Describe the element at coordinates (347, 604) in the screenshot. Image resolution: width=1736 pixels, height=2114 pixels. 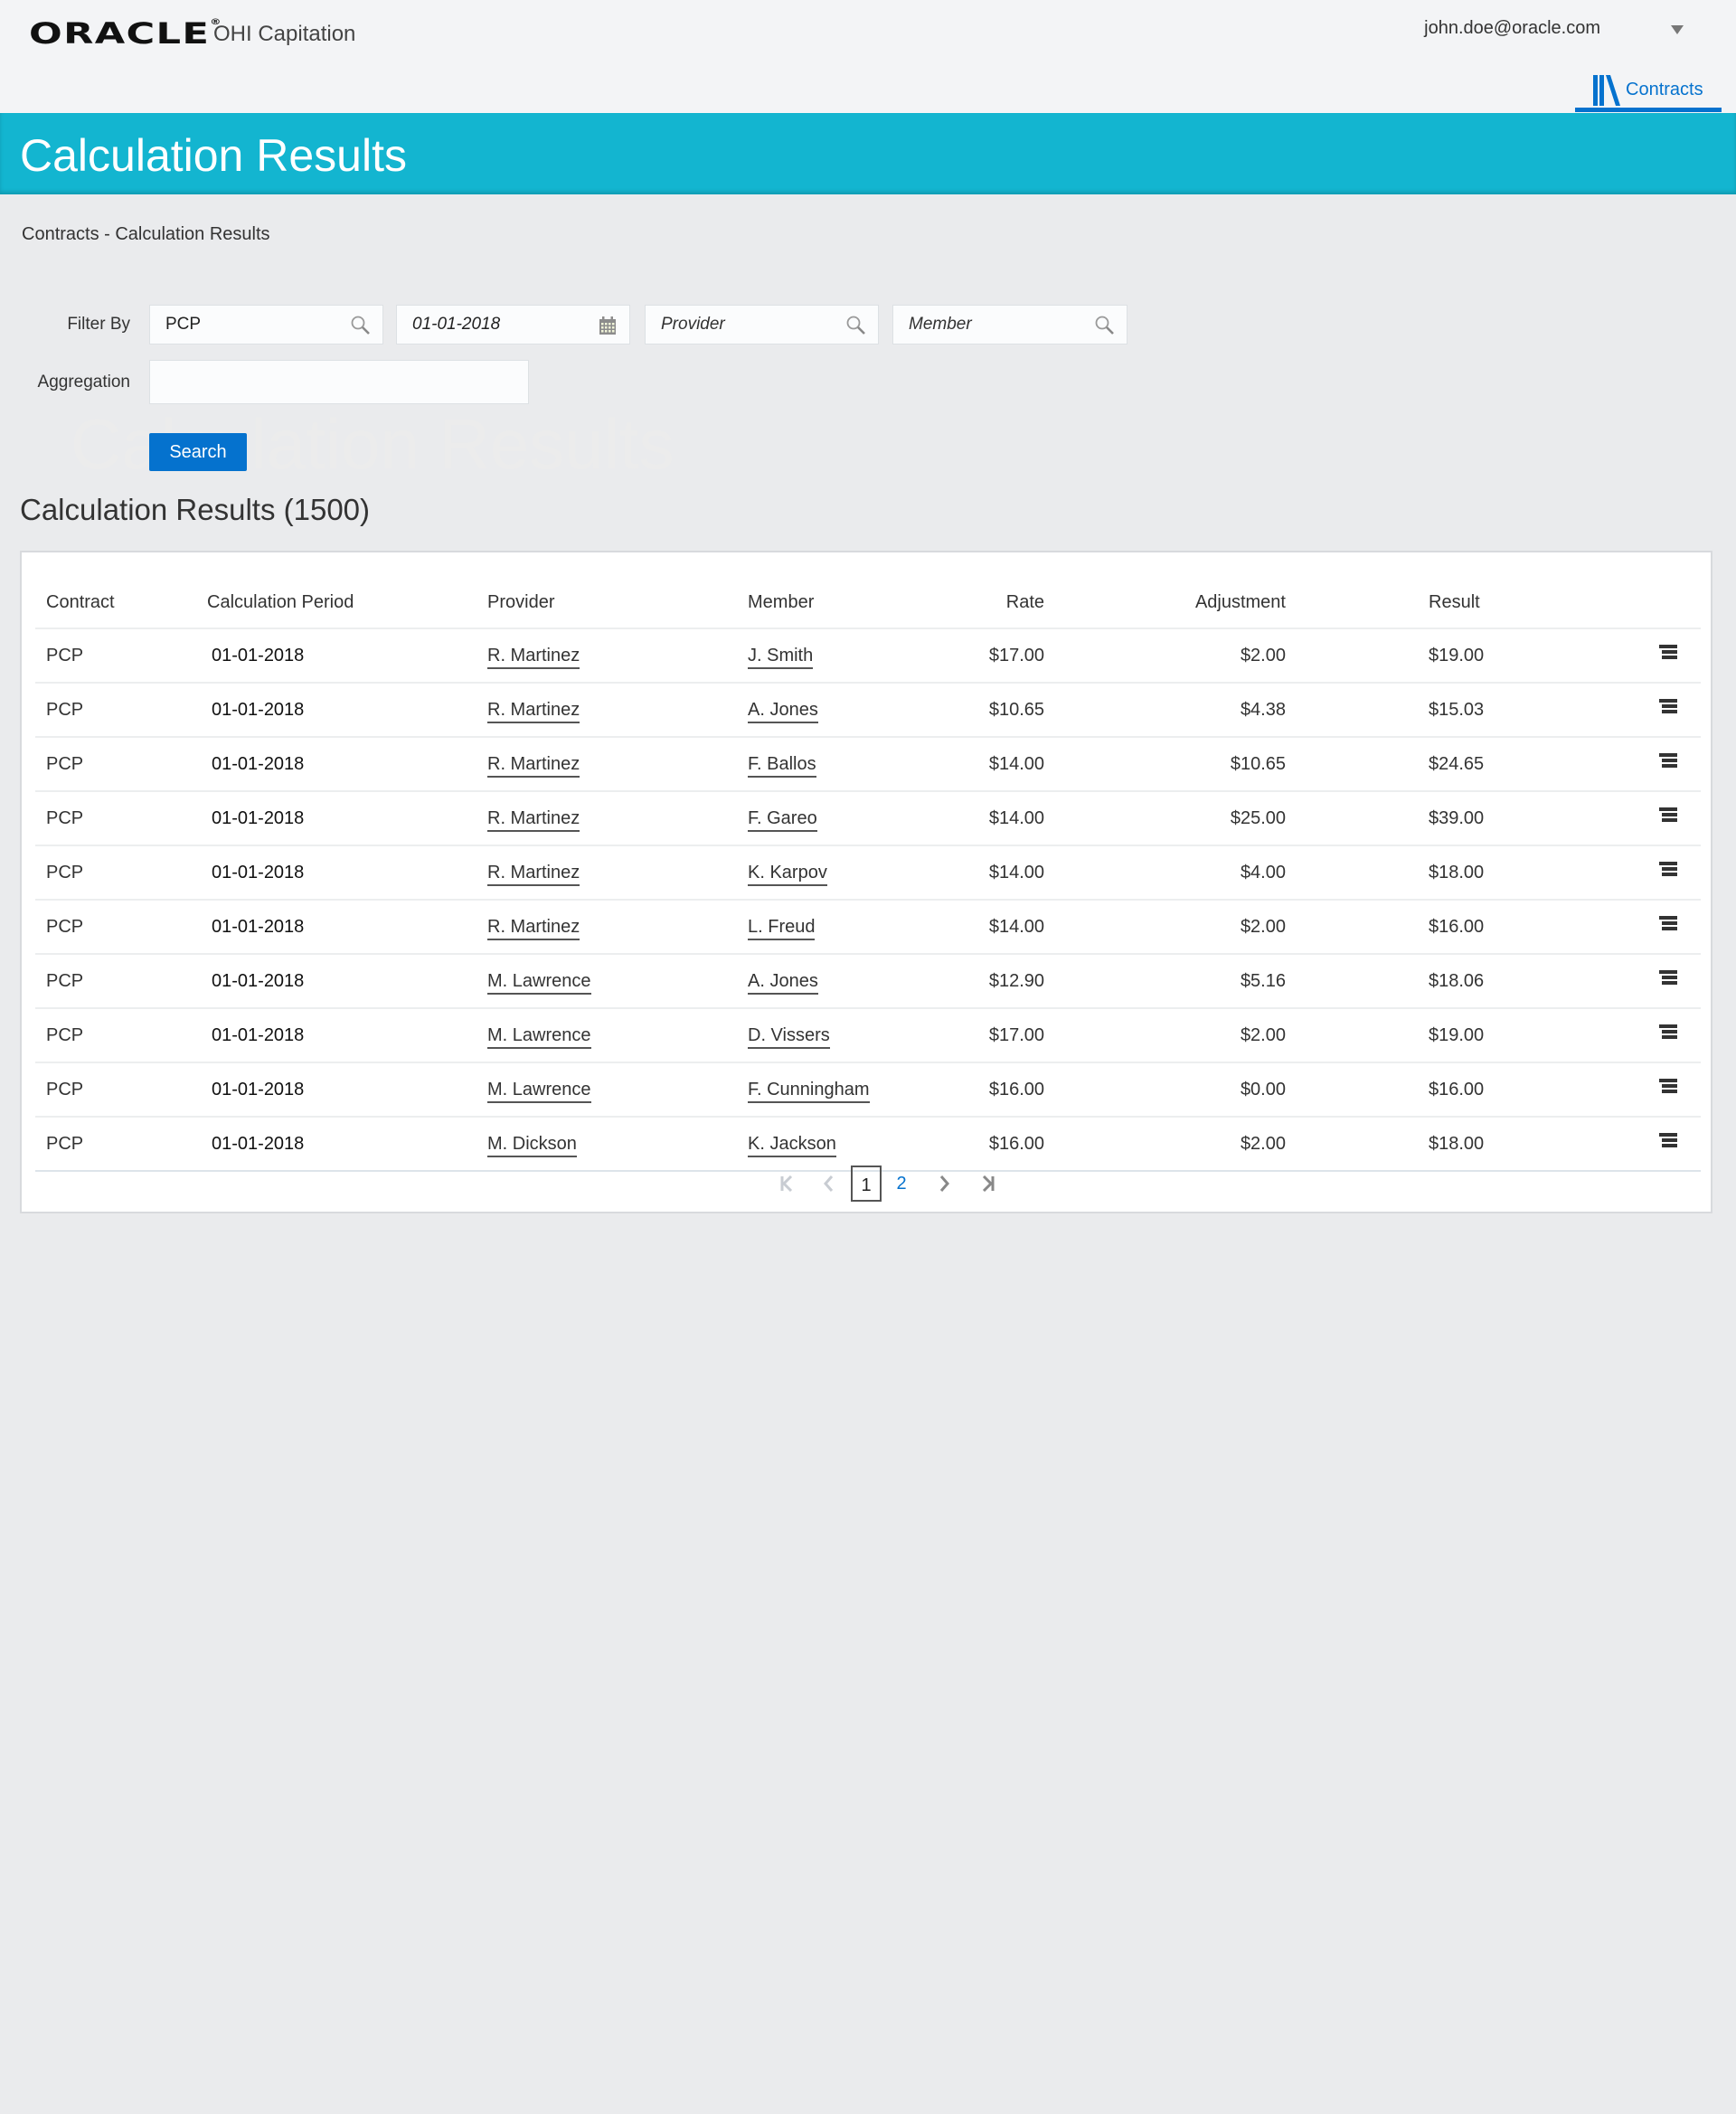
I see `column-header-calculation-period: Calculation Period` at that location.